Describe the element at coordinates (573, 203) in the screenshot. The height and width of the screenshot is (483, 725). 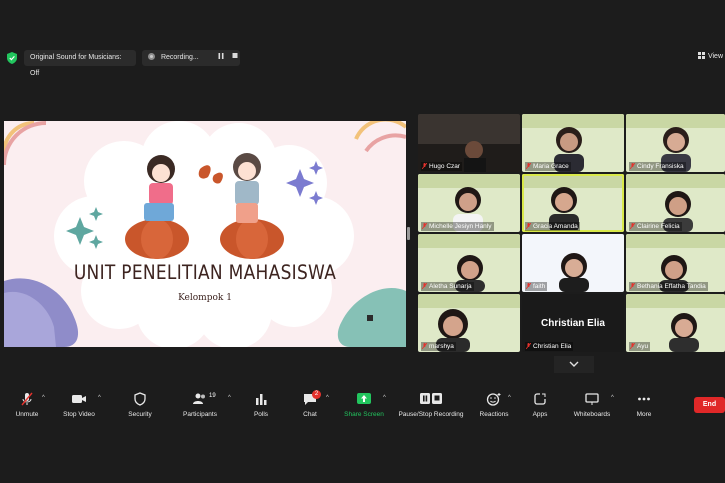
I see `participant-tile-active-speaker: Gracia Amanda` at that location.